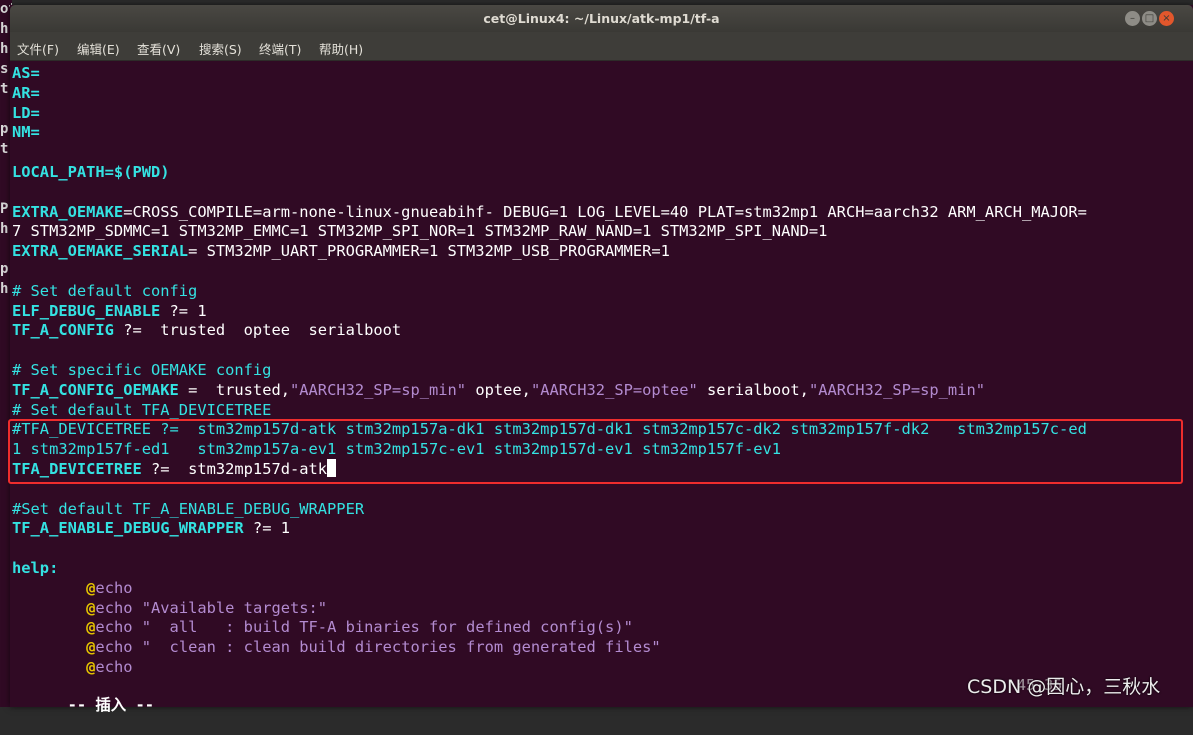  Describe the element at coordinates (68, 211) in the screenshot. I see `code-token: EXTRA_OEMAKE` at that location.